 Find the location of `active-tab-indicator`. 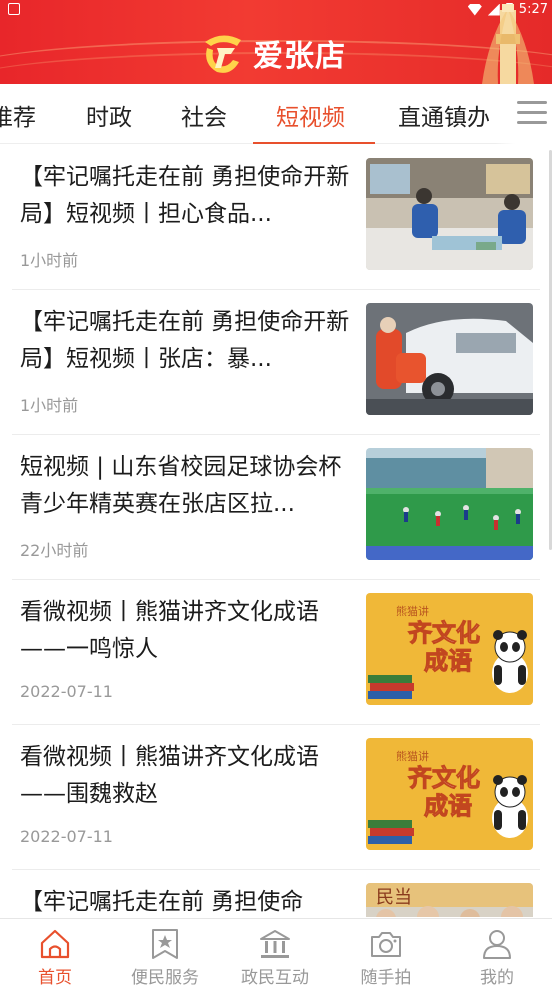

active-tab-indicator is located at coordinates (314, 143).